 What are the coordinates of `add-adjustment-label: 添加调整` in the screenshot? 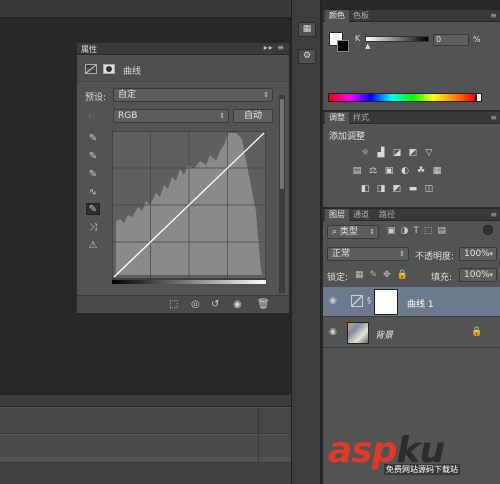 It's located at (347, 137).